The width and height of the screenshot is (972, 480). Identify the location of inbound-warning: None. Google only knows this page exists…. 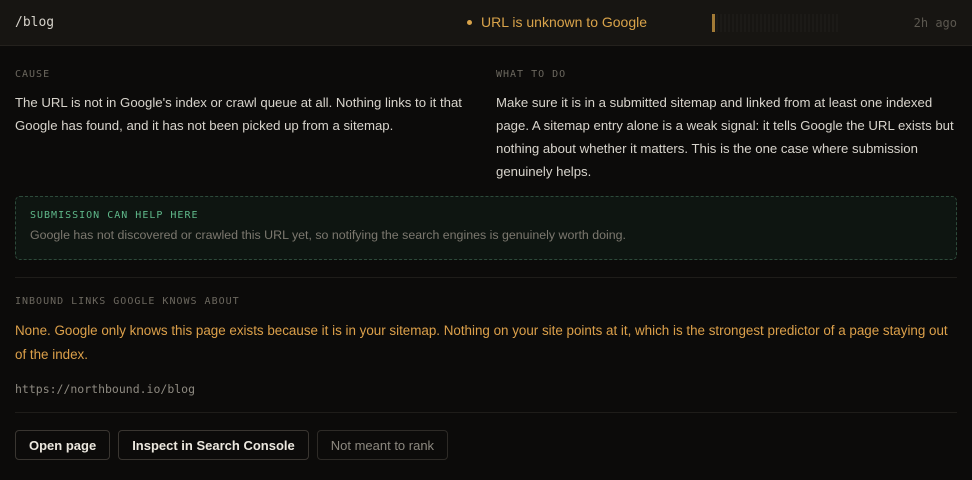
(481, 342).